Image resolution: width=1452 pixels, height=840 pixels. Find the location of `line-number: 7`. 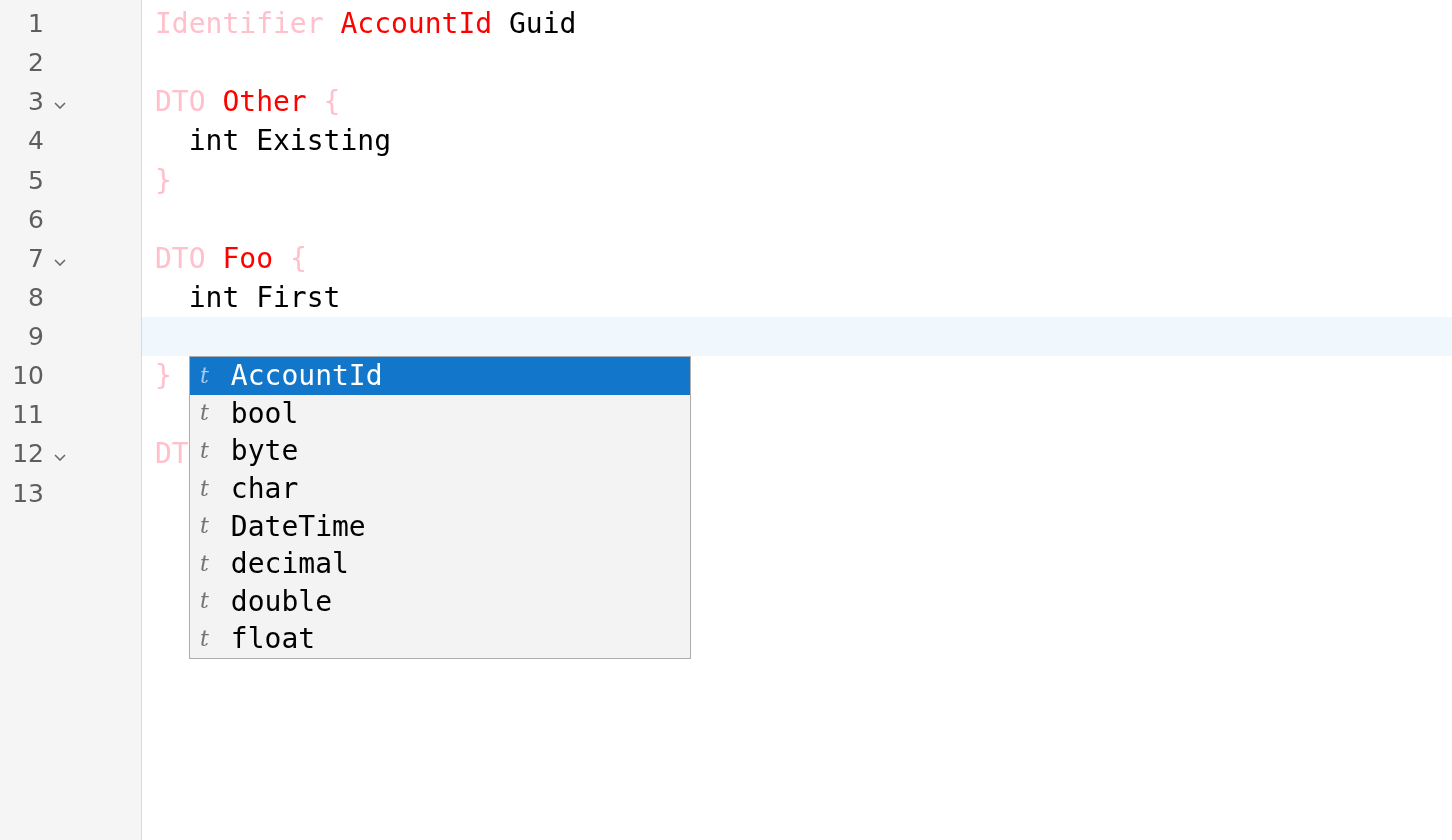

line-number: 7 is located at coordinates (36, 258).